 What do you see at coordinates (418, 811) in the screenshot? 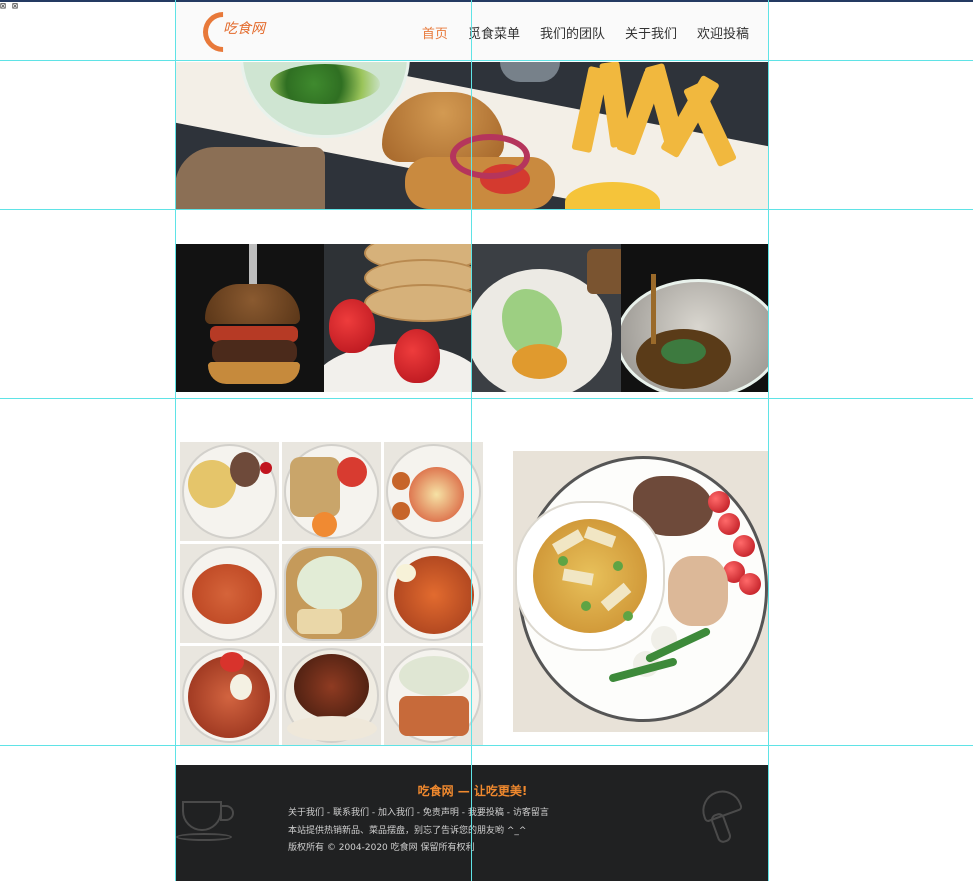
I see `footer-links: 关于我们 - 联系我们 - 加入我们 - 免责声明 - 我要投稿 - 访客留言` at bounding box center [418, 811].